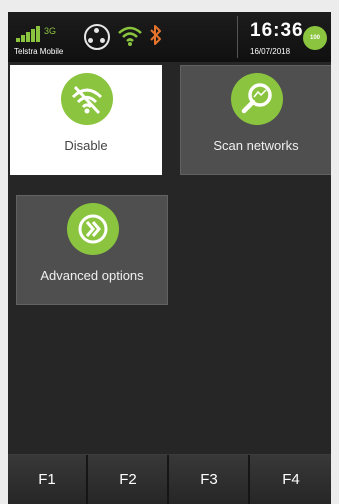 Image resolution: width=339 pixels, height=504 pixels. I want to click on tile-label: Advanced options, so click(92, 275).